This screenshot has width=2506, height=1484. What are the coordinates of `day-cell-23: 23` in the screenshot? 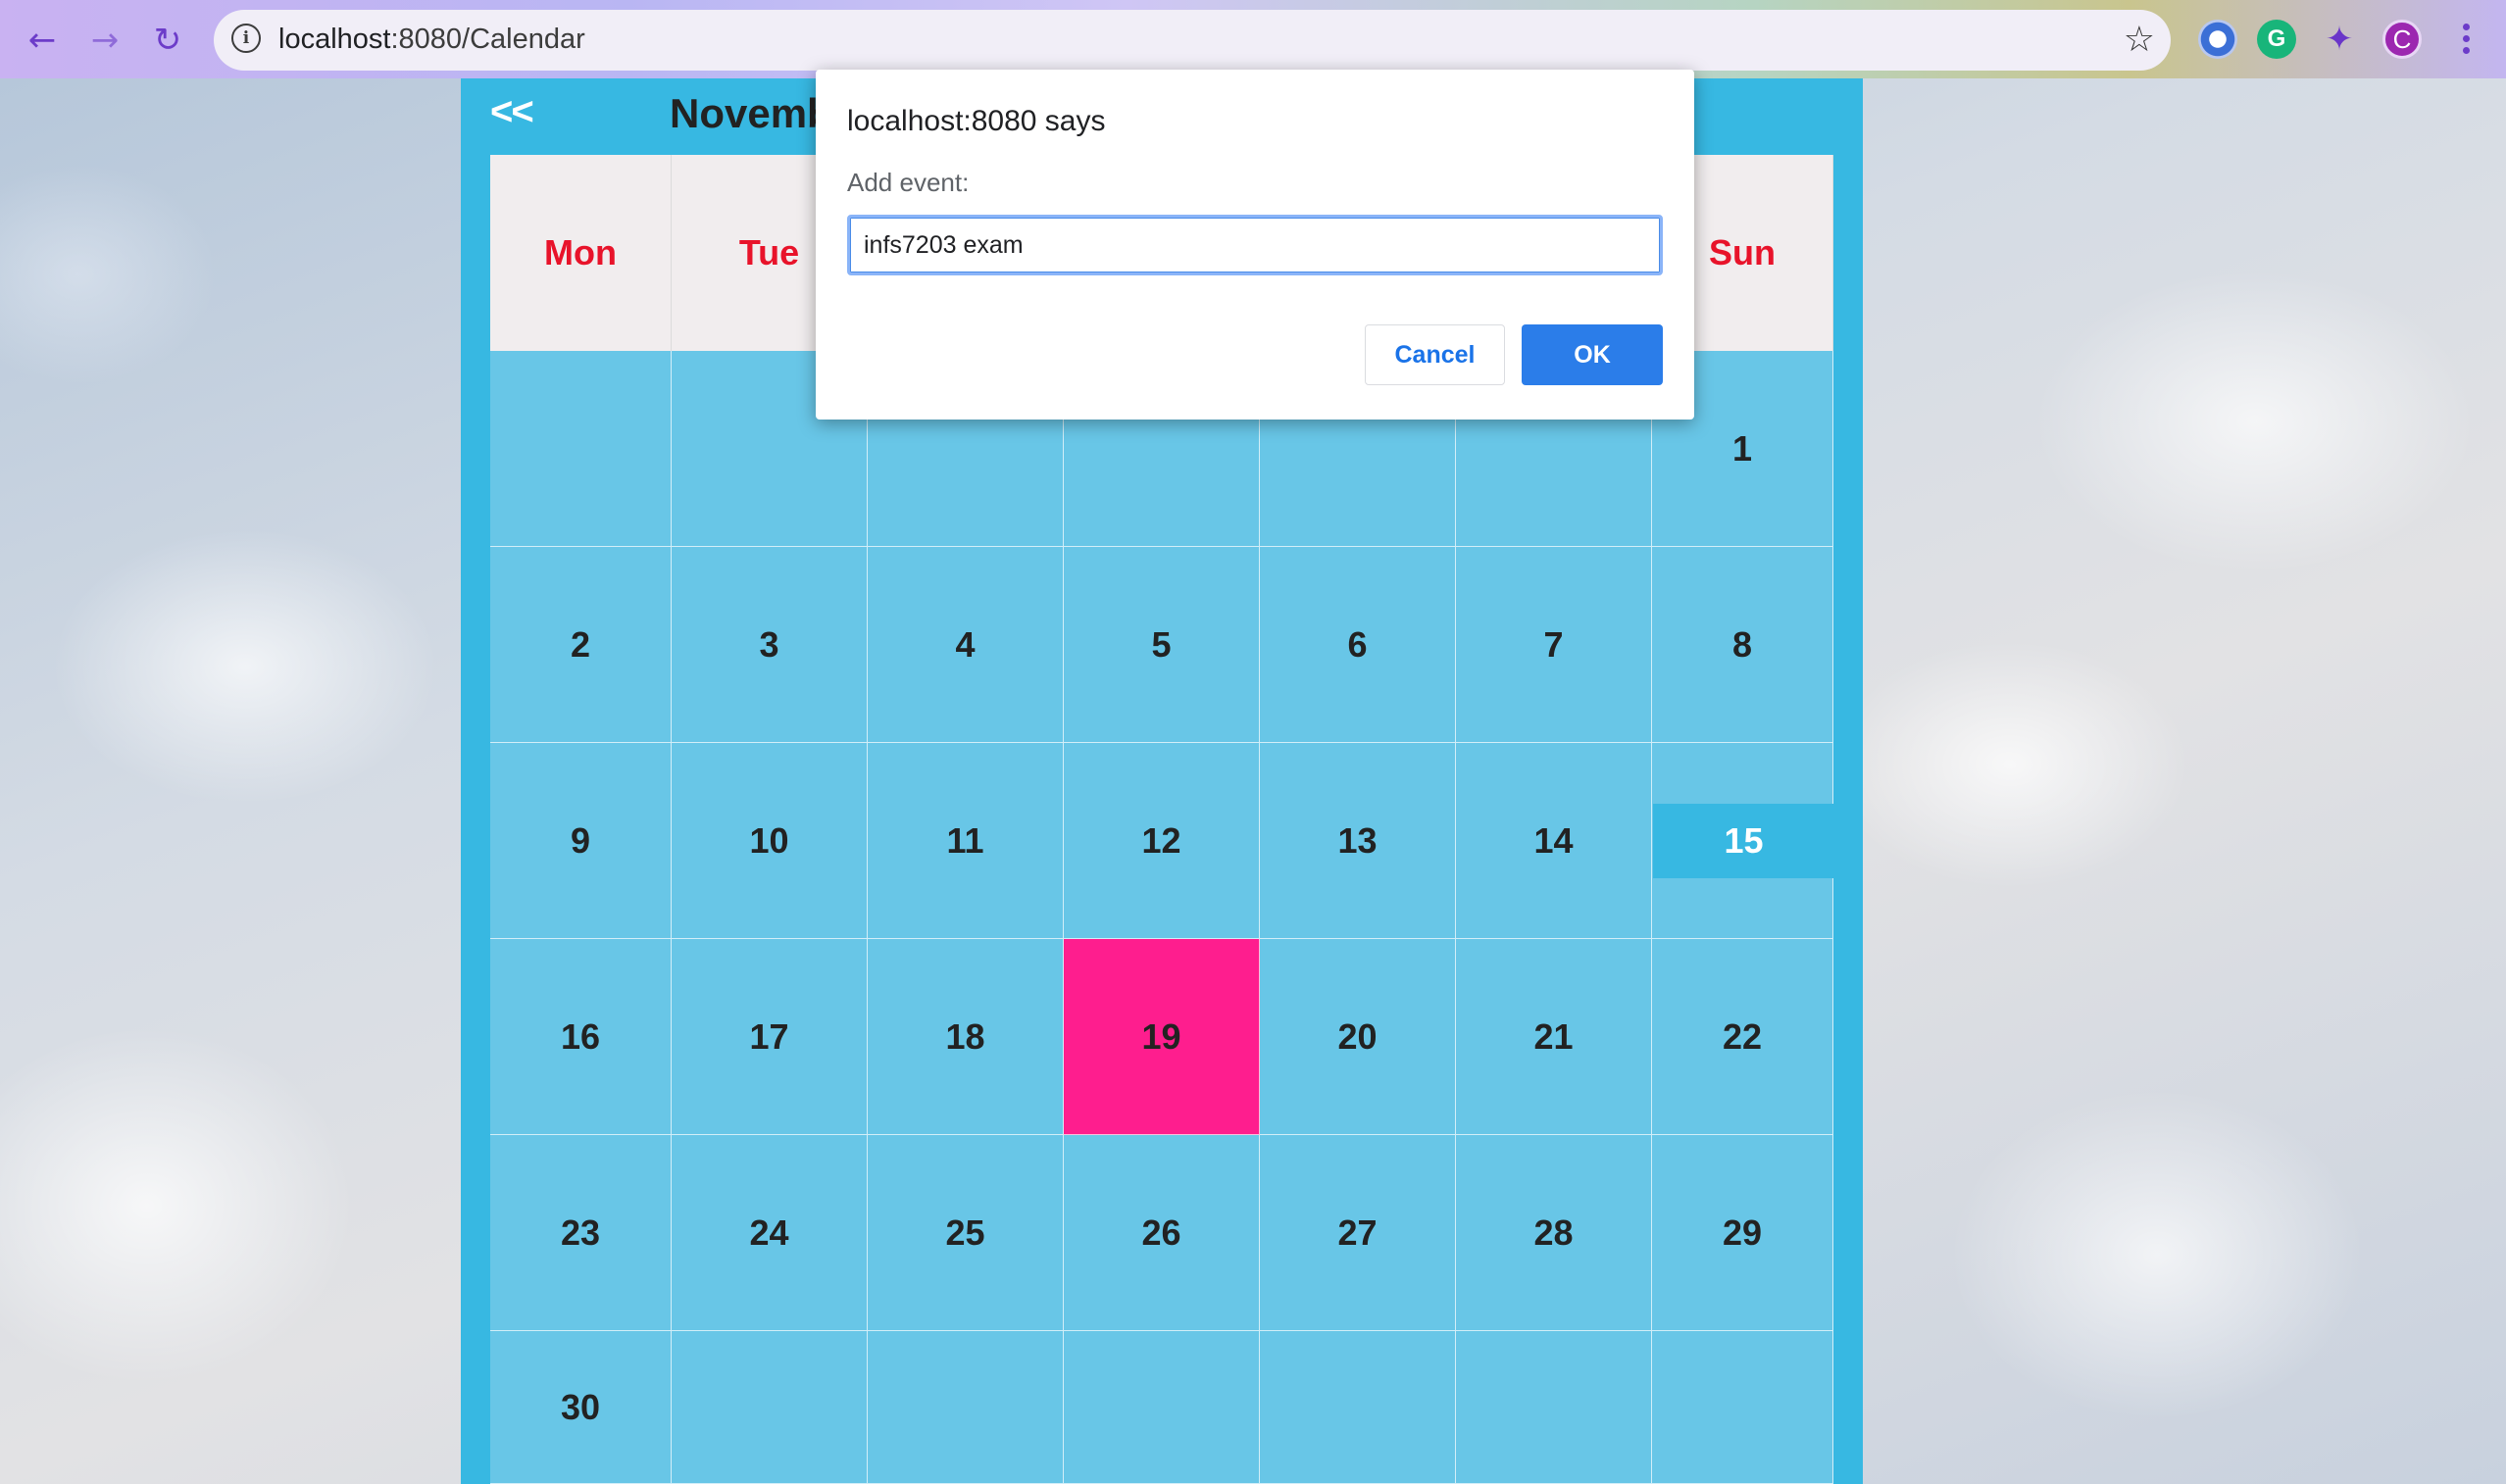 It's located at (581, 1233).